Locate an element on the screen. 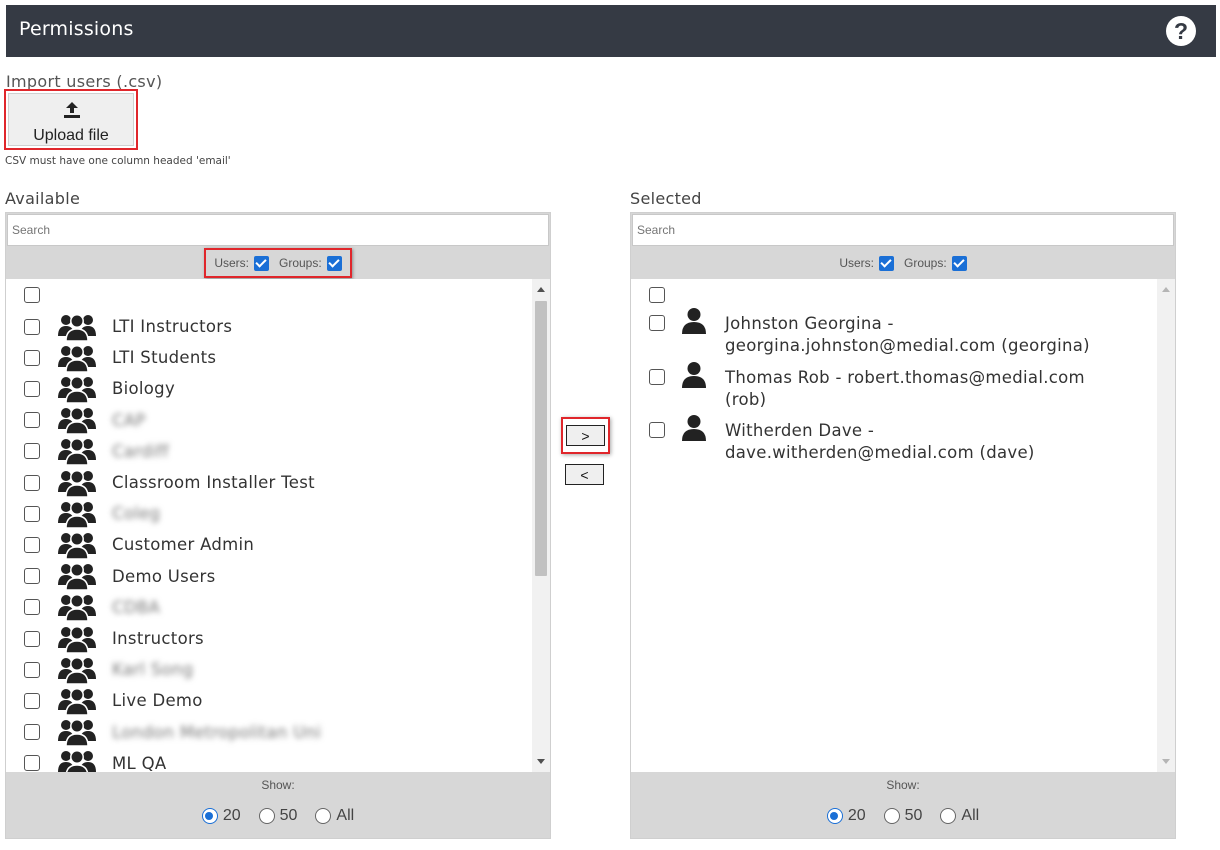 This screenshot has width=1220, height=850. list-item: Classroom Installer Test is located at coordinates (169, 482).